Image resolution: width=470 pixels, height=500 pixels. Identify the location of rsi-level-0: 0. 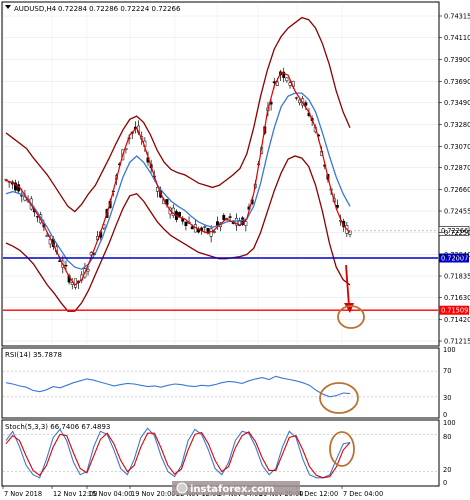
(445, 415).